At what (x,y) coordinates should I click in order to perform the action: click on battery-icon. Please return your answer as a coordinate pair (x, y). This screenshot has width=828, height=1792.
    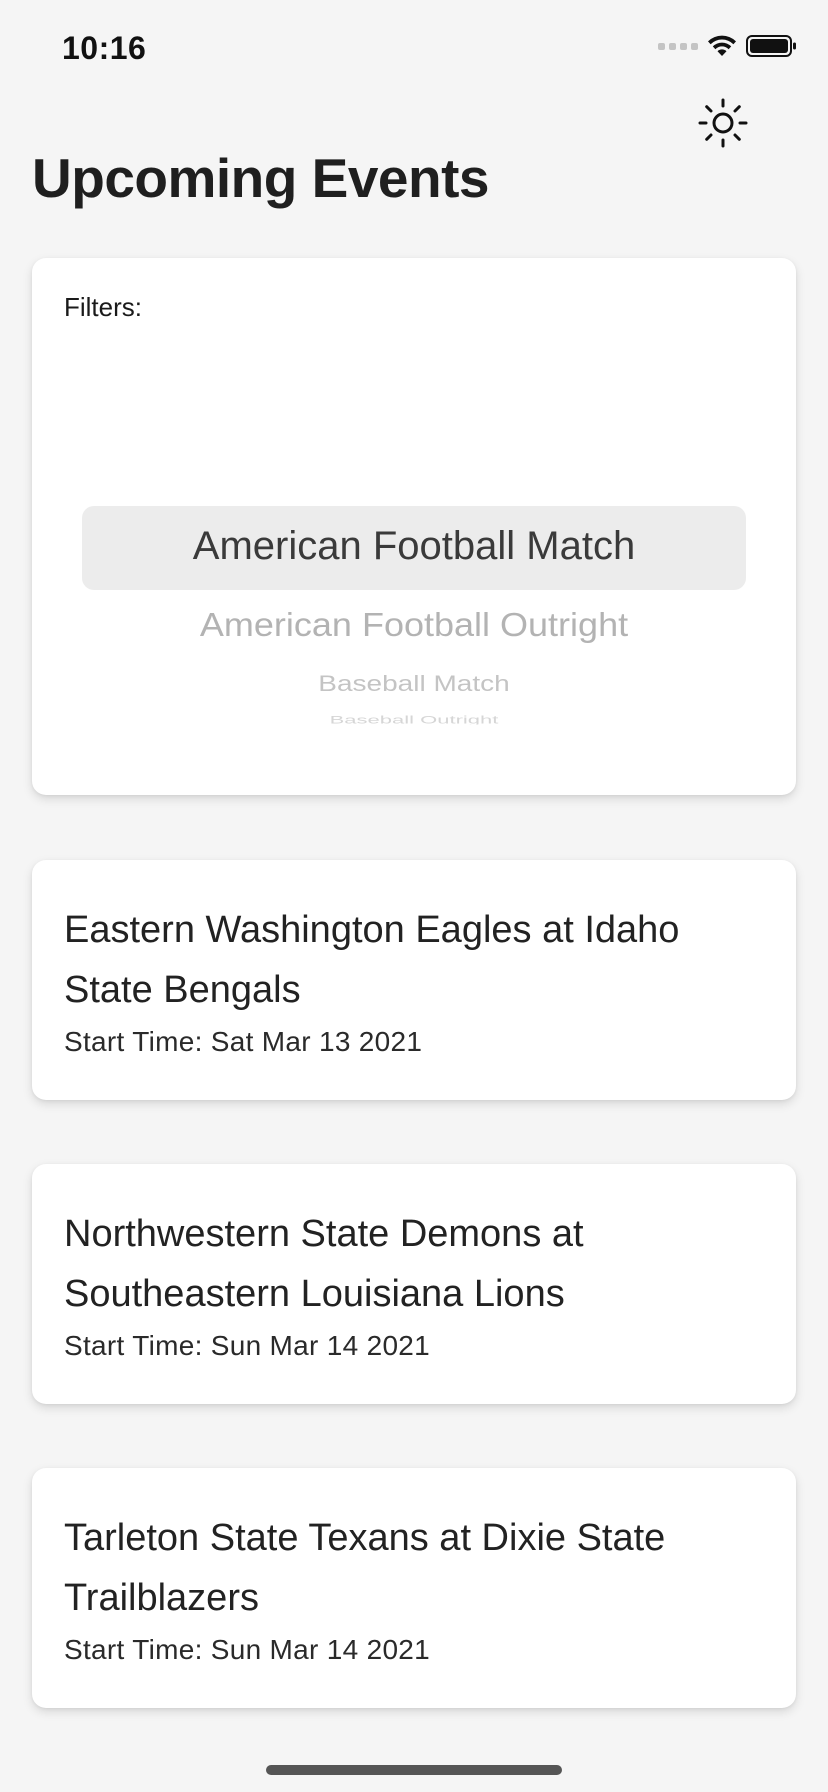
    Looking at the image, I should click on (771, 46).